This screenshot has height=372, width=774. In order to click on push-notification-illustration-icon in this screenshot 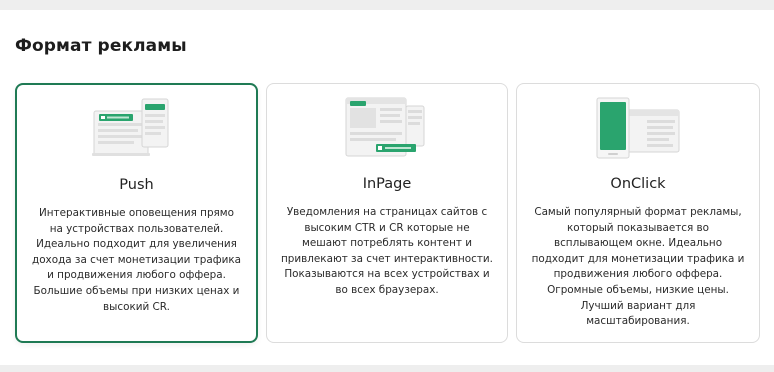, I will do `click(129, 127)`.